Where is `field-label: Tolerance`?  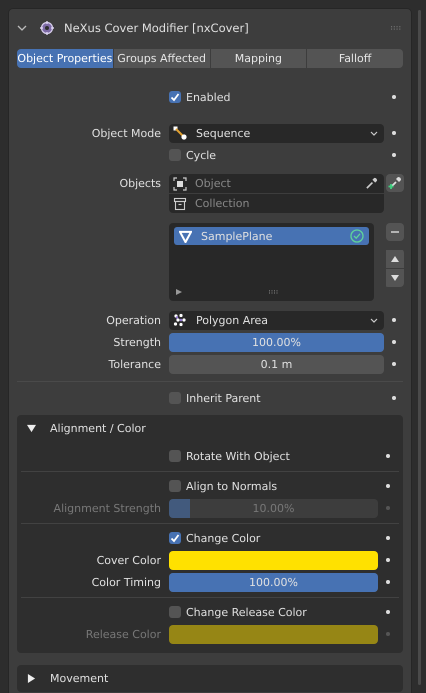
field-label: Tolerance is located at coordinates (135, 364).